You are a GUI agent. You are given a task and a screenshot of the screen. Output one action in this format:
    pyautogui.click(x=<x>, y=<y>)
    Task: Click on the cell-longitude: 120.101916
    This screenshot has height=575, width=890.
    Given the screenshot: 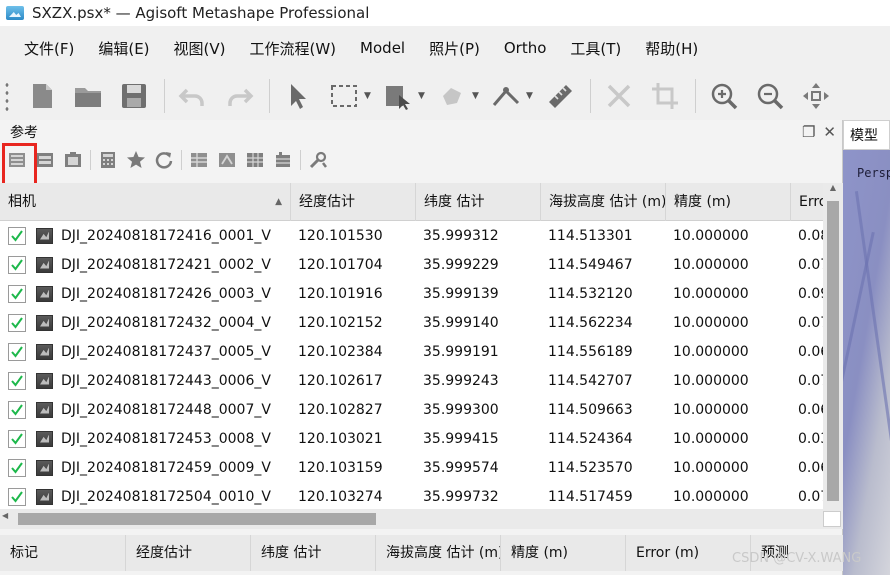 What is the action you would take?
    pyautogui.click(x=340, y=293)
    